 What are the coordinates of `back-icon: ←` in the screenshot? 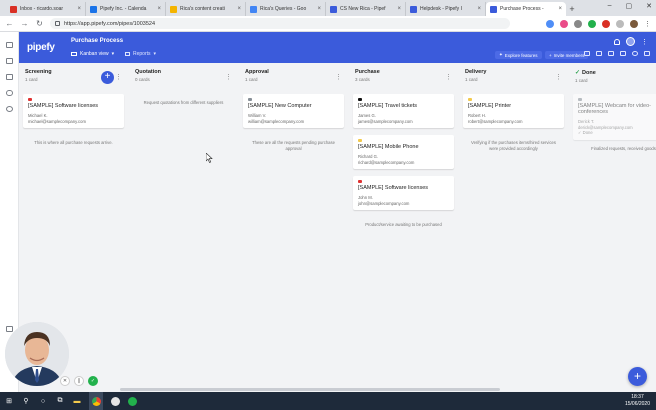 It's located at (9, 23).